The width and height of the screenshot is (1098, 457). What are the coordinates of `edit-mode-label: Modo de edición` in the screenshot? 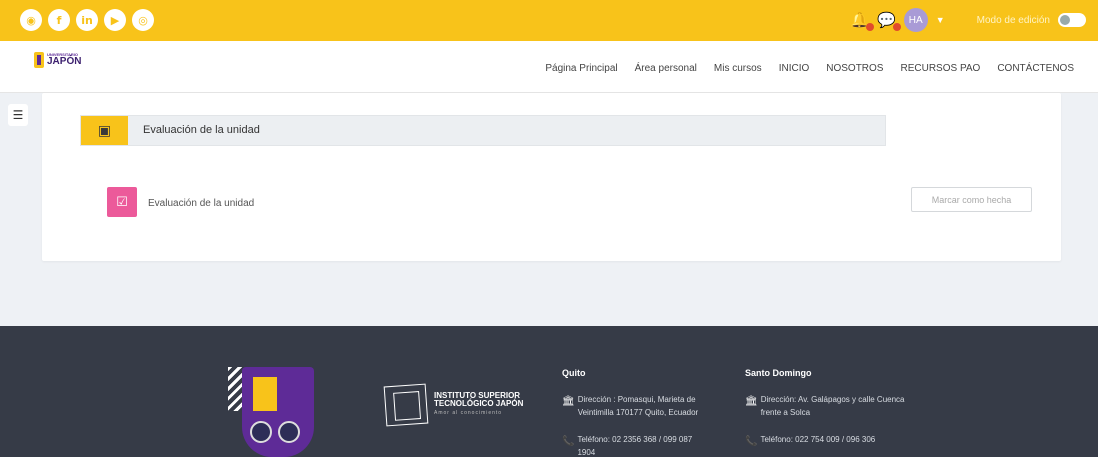 It's located at (1013, 20).